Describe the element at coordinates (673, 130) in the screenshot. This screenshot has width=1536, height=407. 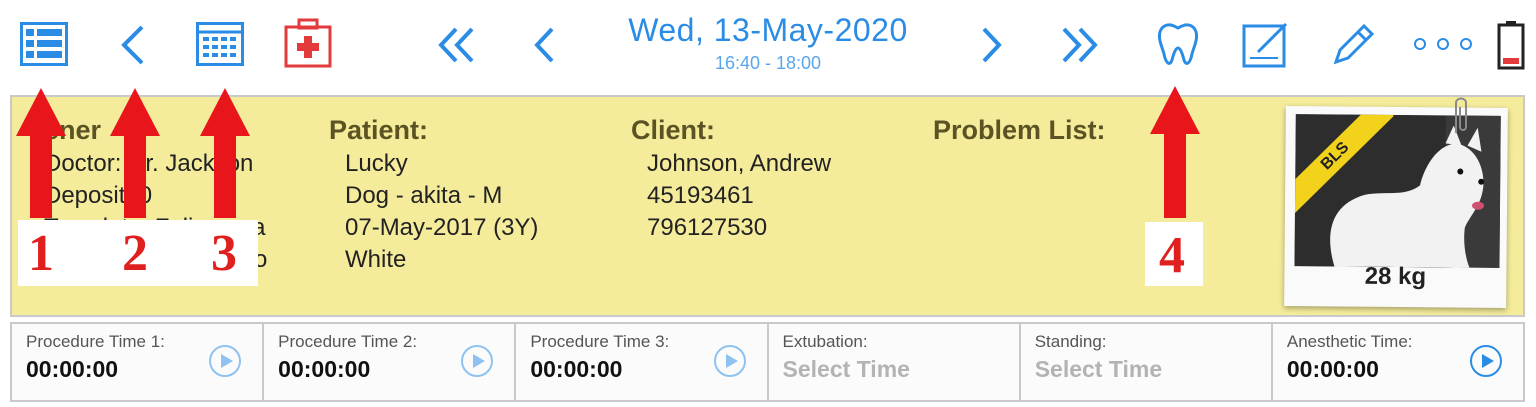
I see `client-header: Client:` at that location.